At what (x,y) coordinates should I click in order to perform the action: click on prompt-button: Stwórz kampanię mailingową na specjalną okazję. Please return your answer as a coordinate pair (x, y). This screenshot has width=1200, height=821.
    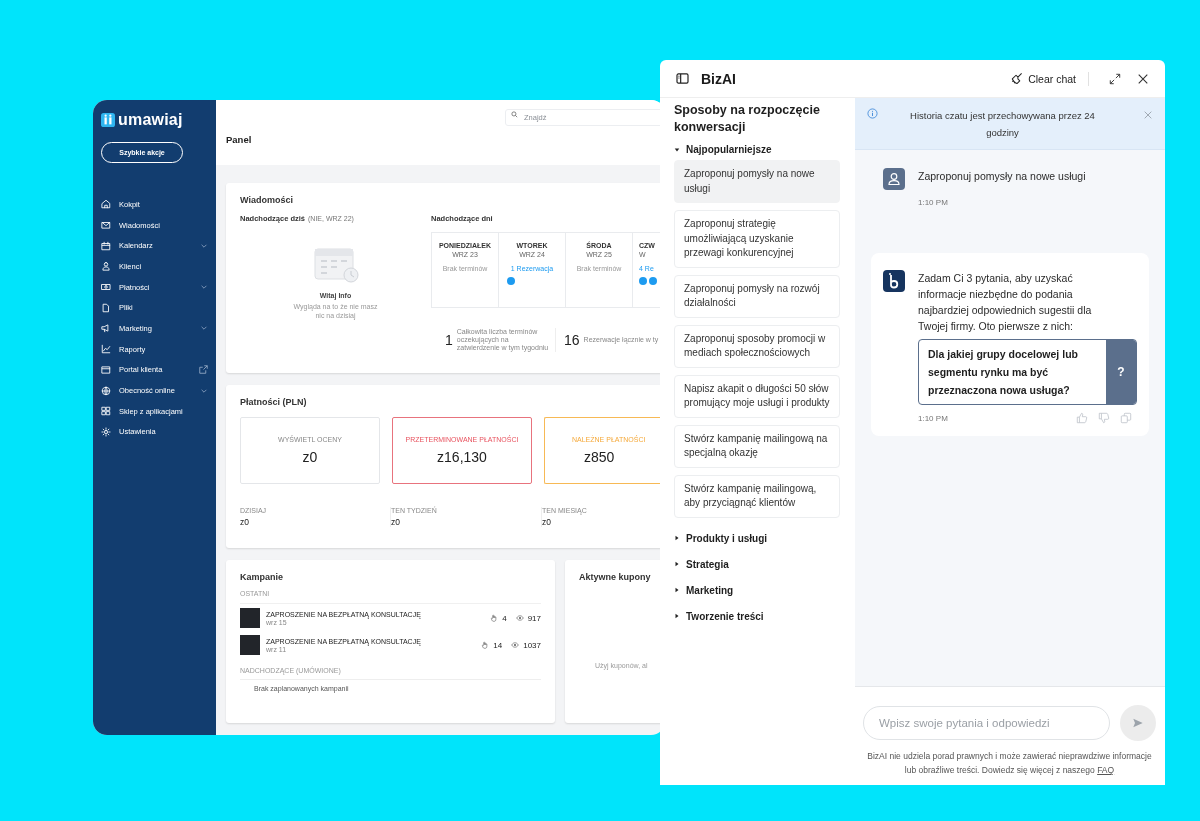
    Looking at the image, I should click on (757, 446).